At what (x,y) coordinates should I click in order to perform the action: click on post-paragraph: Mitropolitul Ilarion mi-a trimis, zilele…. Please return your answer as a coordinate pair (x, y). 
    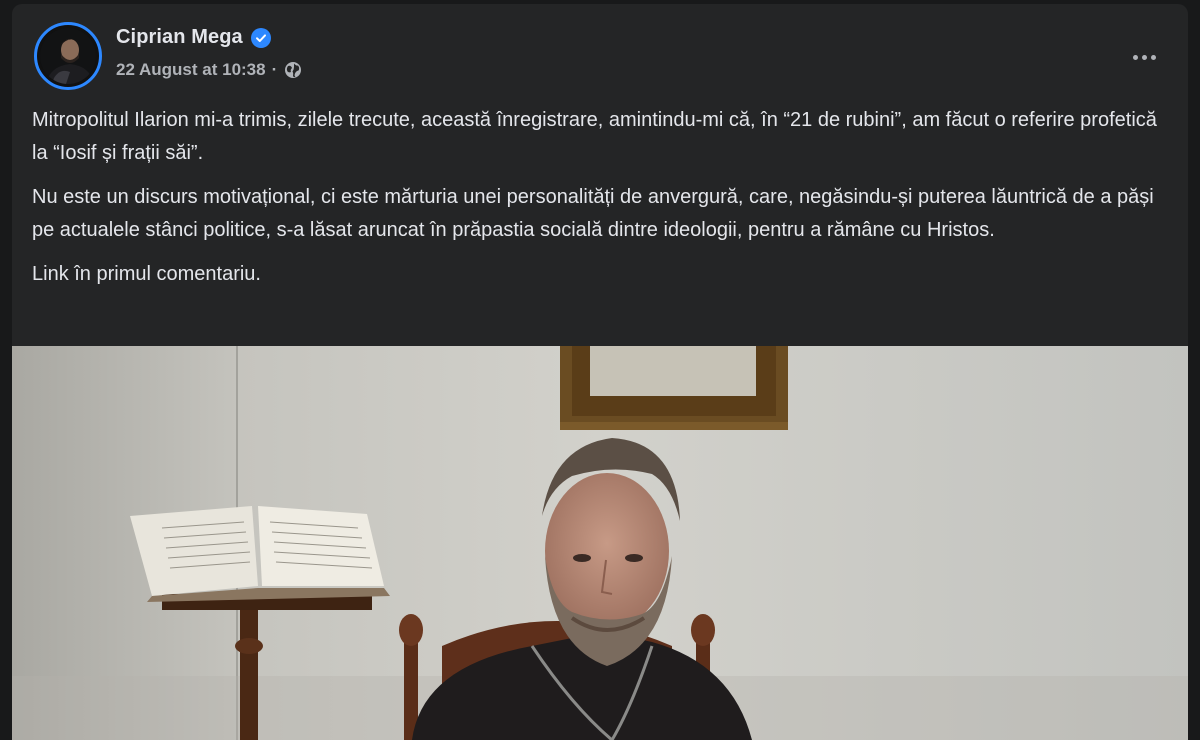
    Looking at the image, I should click on (594, 136).